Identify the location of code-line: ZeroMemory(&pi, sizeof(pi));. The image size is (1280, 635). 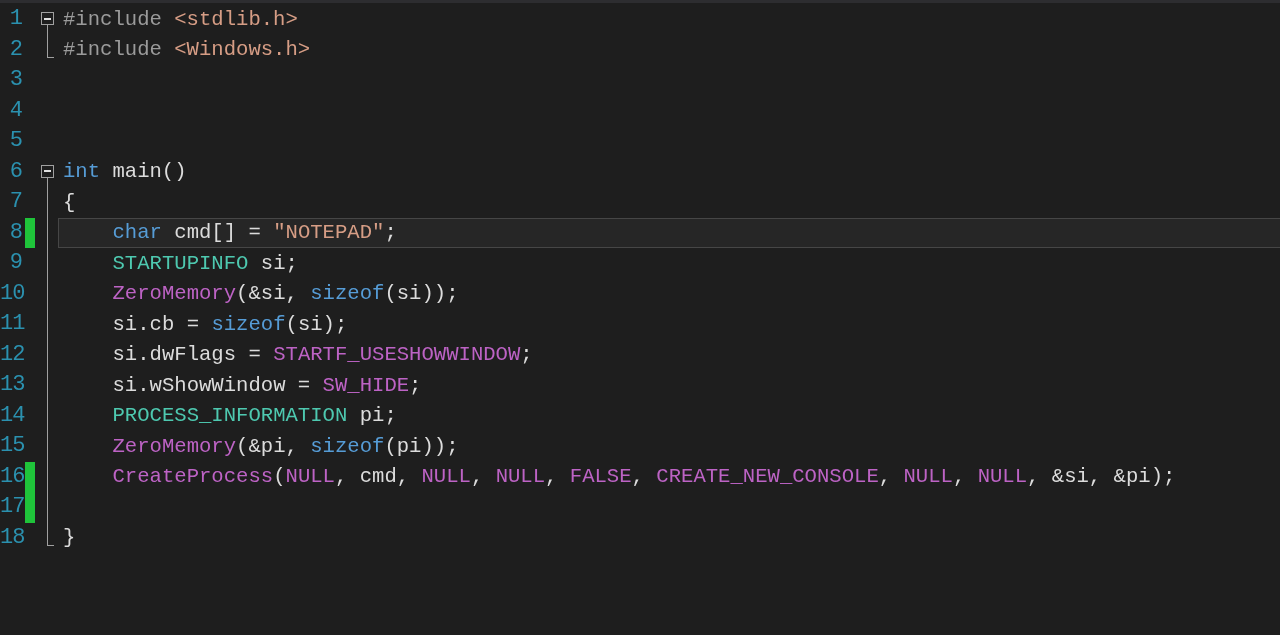
(285, 446).